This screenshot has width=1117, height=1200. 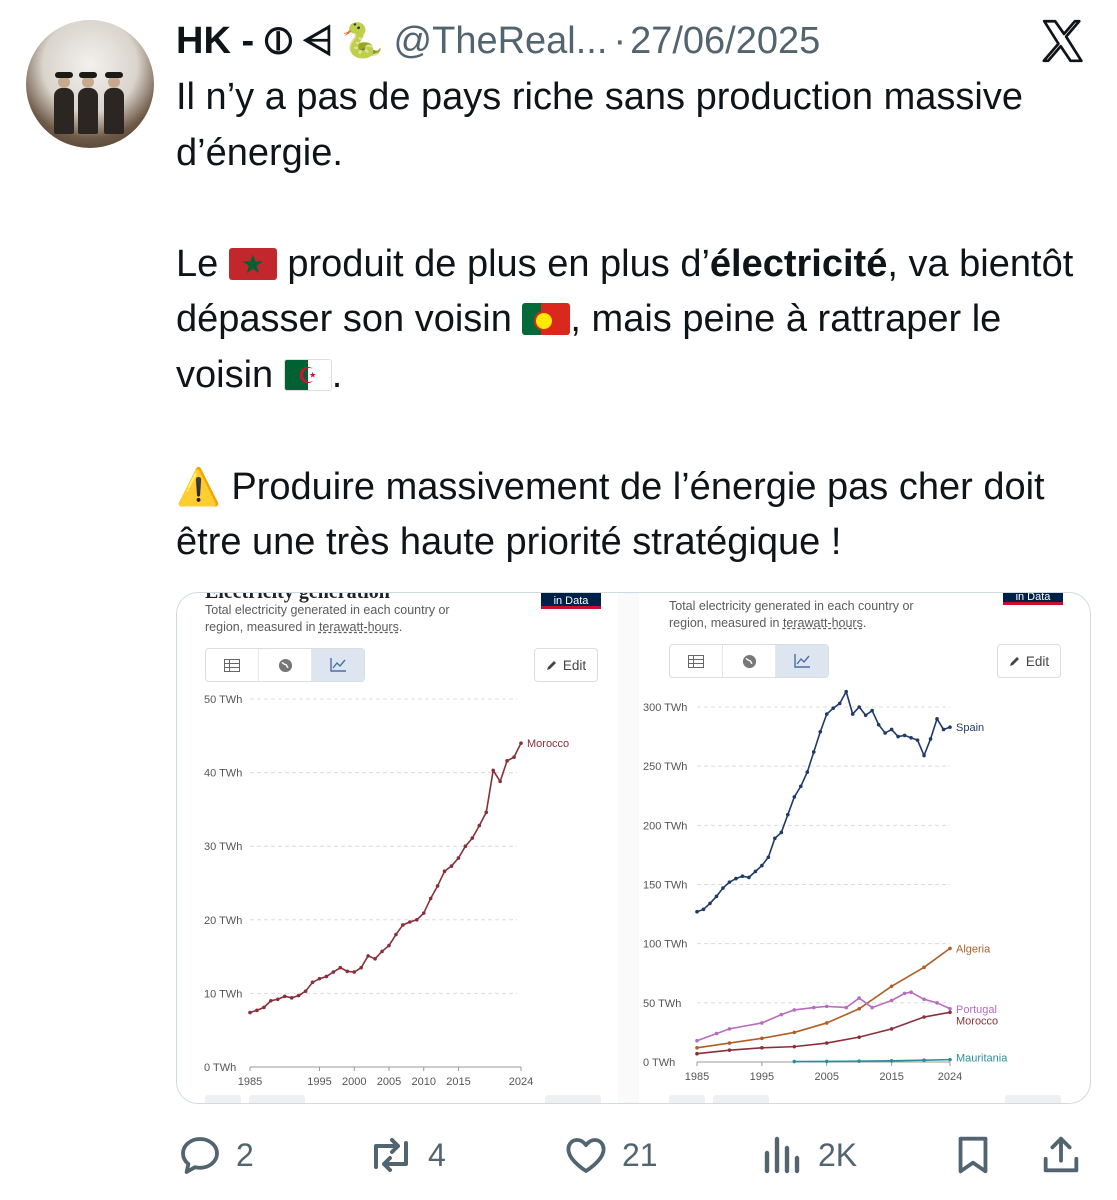 I want to click on share-button, so click(x=1061, y=1155).